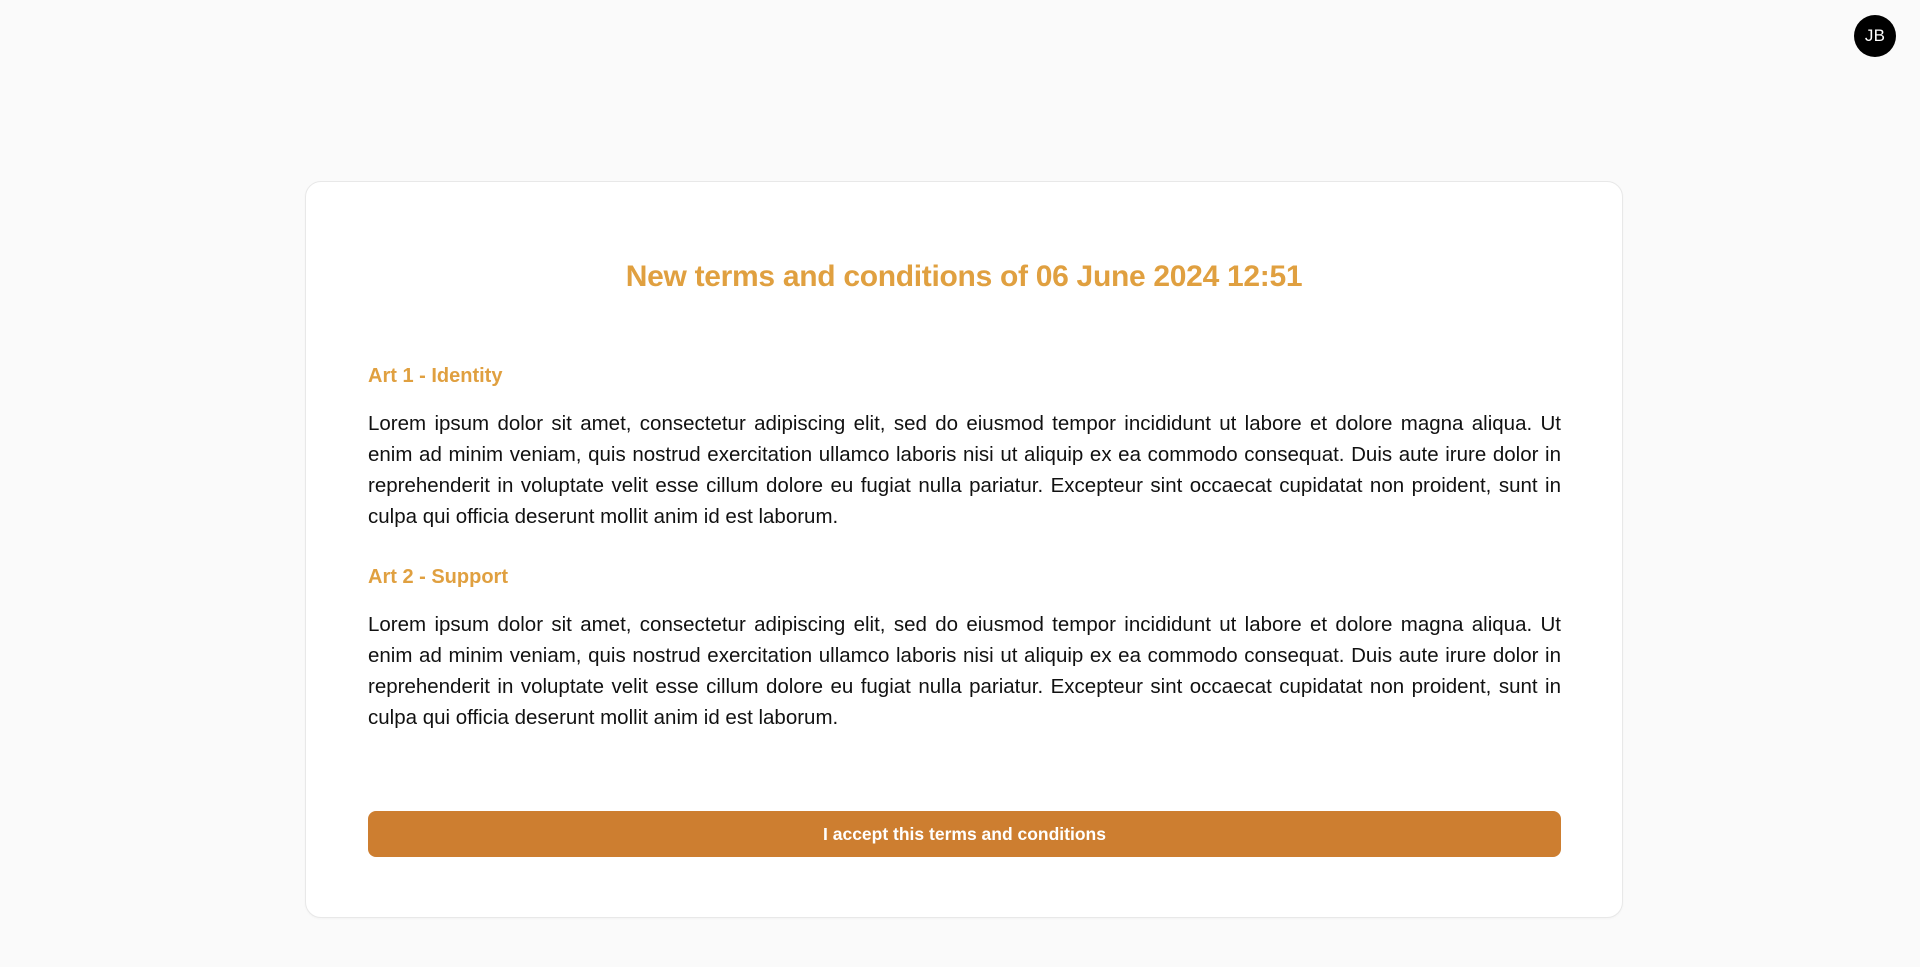 The height and width of the screenshot is (967, 1920). I want to click on accept-terms-button: I accept this terms and conditions, so click(964, 834).